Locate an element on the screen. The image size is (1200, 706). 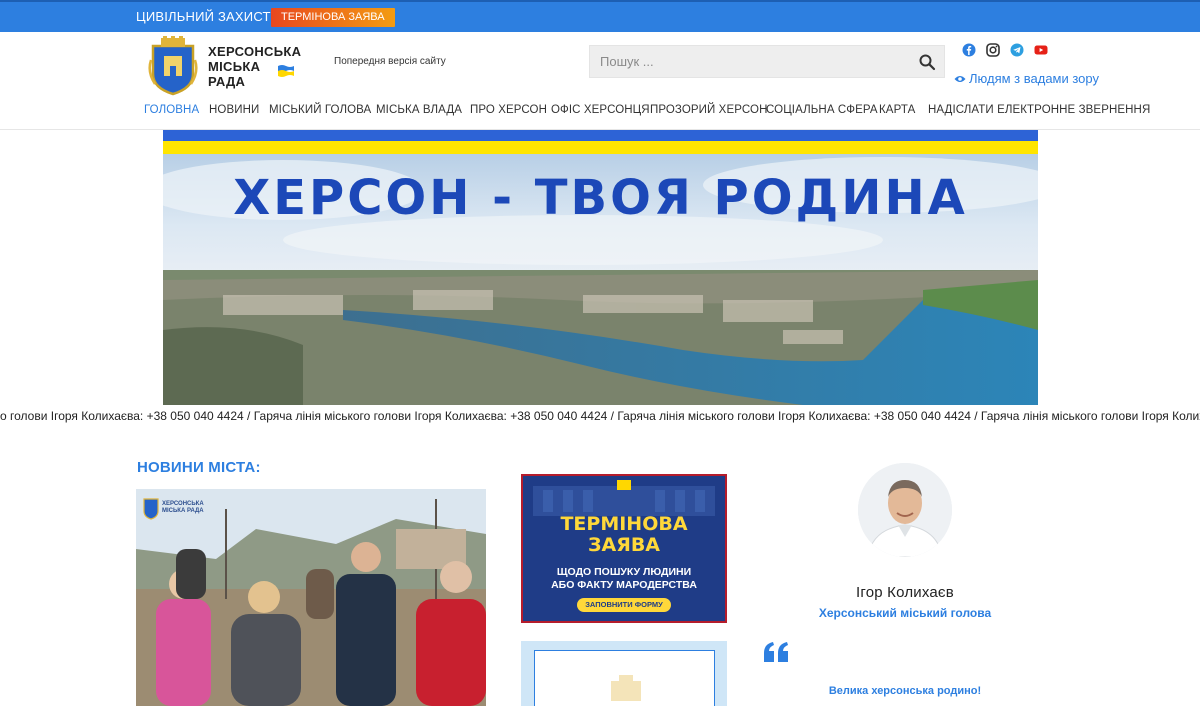
watermark-line: МІСЬКА РАДА is located at coordinates (183, 511).